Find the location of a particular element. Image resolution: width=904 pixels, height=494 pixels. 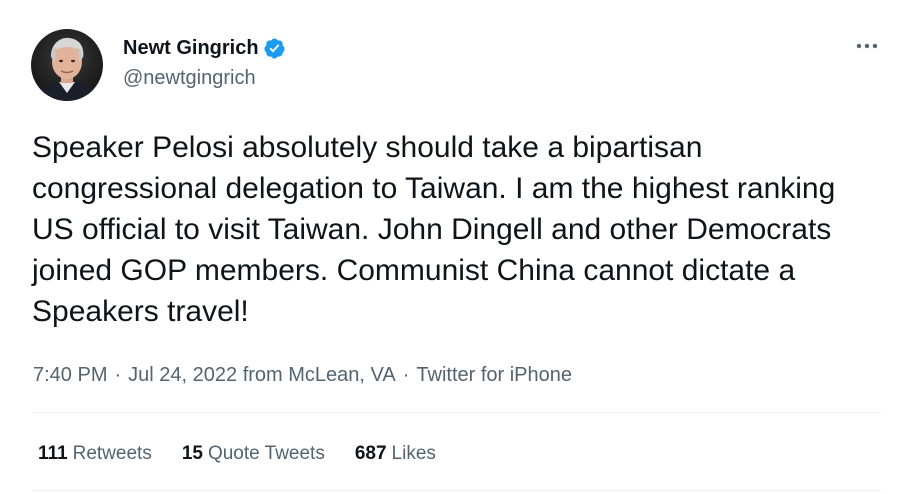

quote-tweets-stat: 15 Quote Tweets is located at coordinates (253, 454).